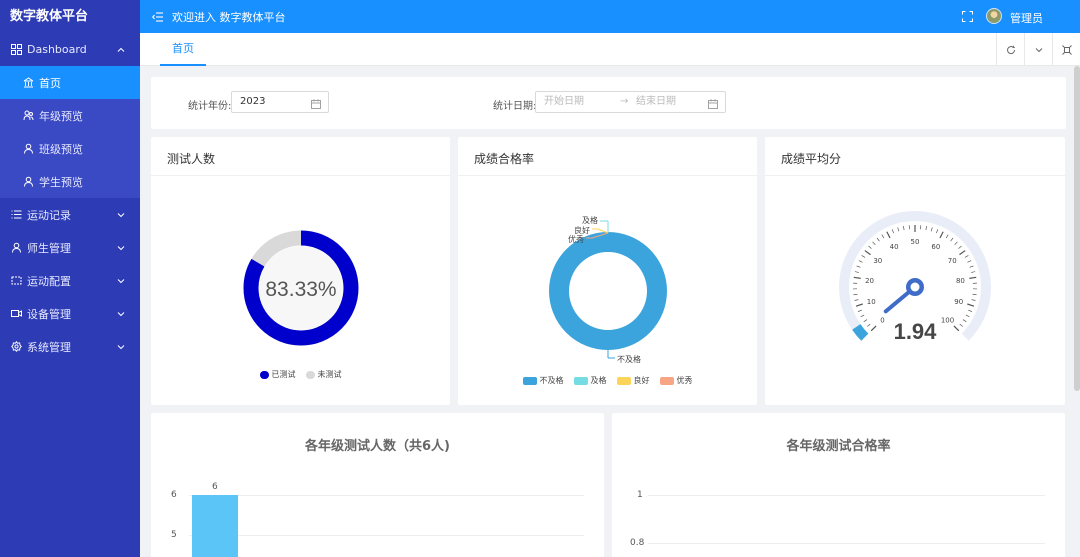  I want to click on test-legend: 已测试 未测试, so click(300, 374).